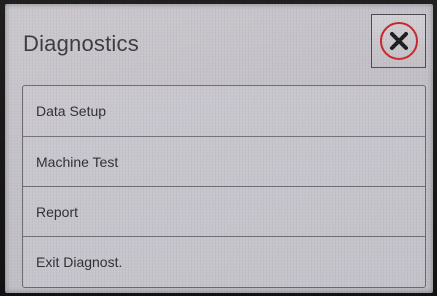  What do you see at coordinates (79, 262) in the screenshot?
I see `menu-item-label: Exit Diagnost.` at bounding box center [79, 262].